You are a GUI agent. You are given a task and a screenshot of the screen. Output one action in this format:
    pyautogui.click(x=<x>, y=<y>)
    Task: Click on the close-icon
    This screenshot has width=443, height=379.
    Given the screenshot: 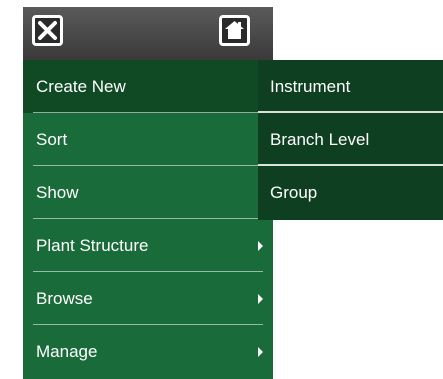 What is the action you would take?
    pyautogui.click(x=47, y=30)
    